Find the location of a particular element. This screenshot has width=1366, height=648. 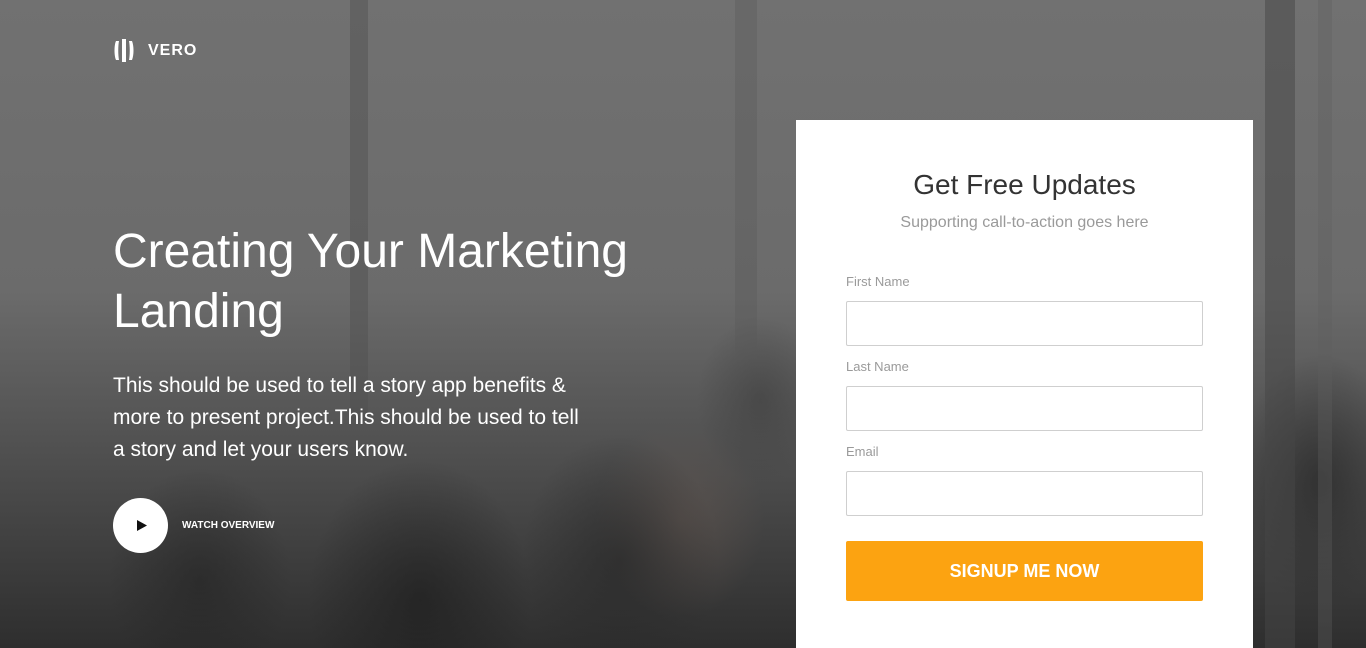

first-name-label: First Name is located at coordinates (878, 281).